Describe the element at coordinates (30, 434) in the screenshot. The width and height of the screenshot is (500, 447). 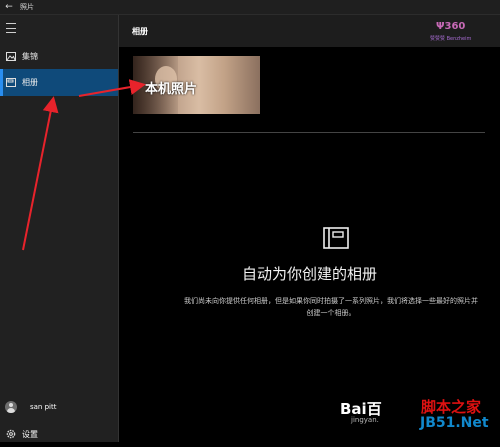
I see `settings-label: 设置` at that location.